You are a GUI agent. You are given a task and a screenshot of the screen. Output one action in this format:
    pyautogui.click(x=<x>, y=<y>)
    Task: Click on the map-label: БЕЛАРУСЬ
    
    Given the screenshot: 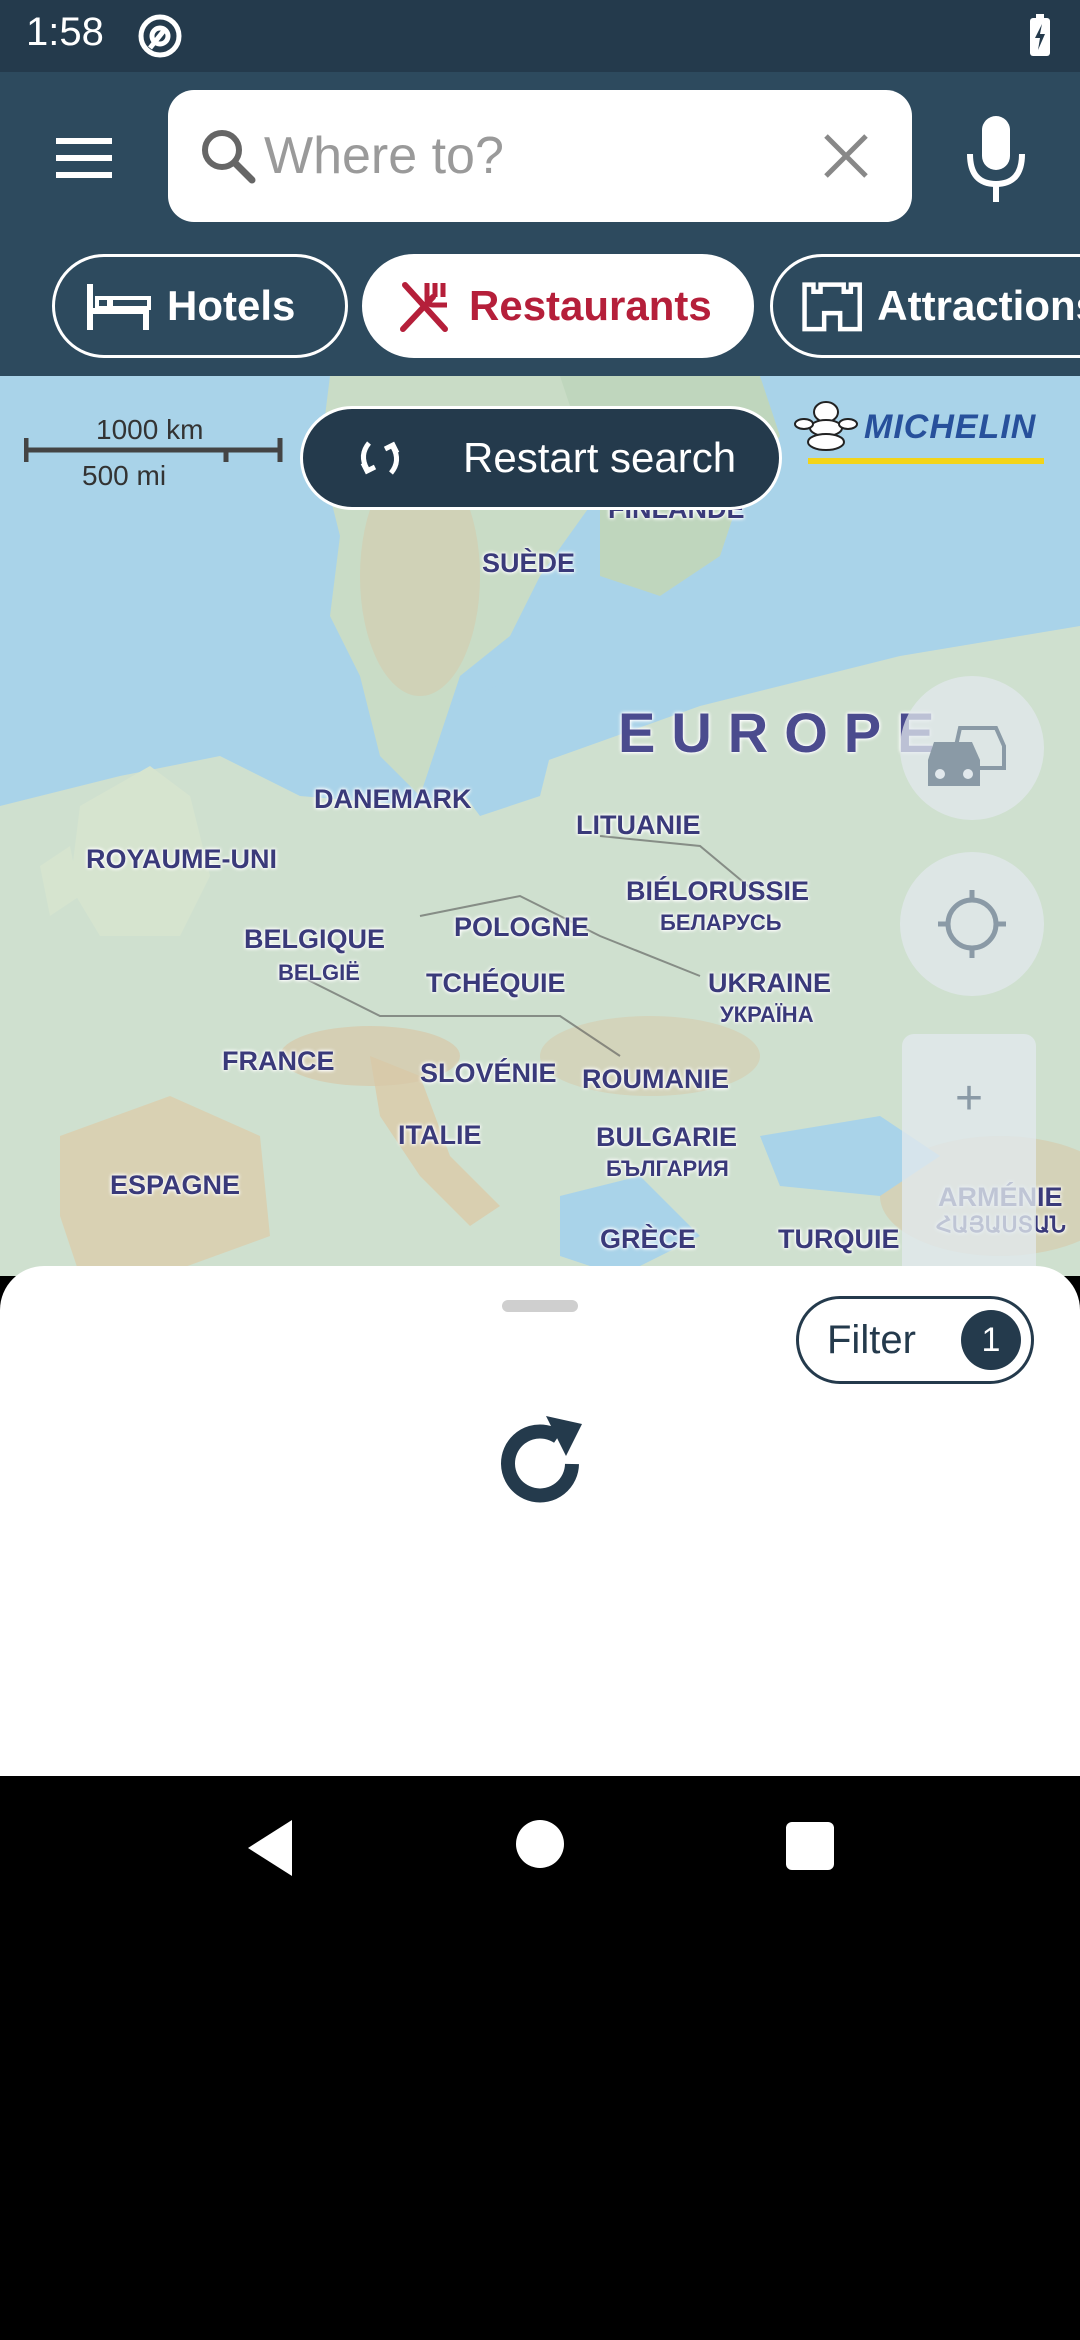 What is the action you would take?
    pyautogui.click(x=721, y=922)
    